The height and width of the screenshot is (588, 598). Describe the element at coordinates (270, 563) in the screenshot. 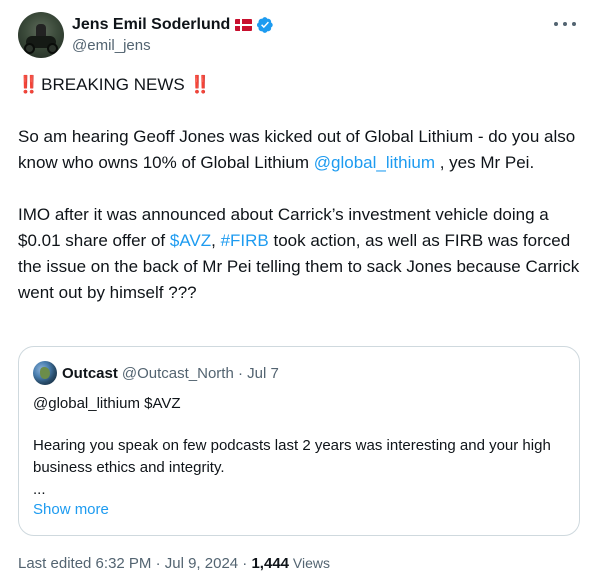

I see `views-count: 1,444` at that location.